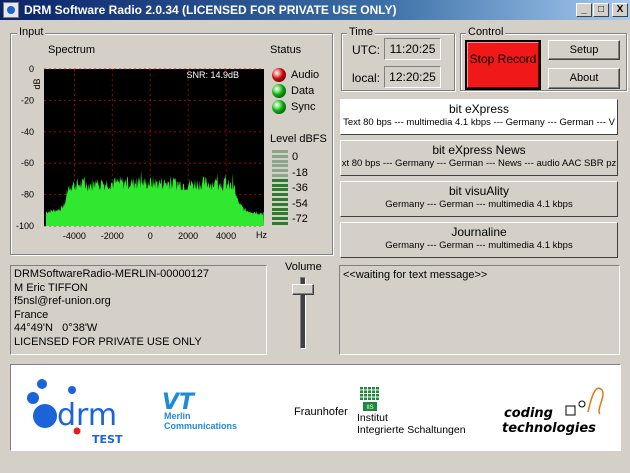  What do you see at coordinates (27, 100) in the screenshot?
I see `y-tick-label: -20` at bounding box center [27, 100].